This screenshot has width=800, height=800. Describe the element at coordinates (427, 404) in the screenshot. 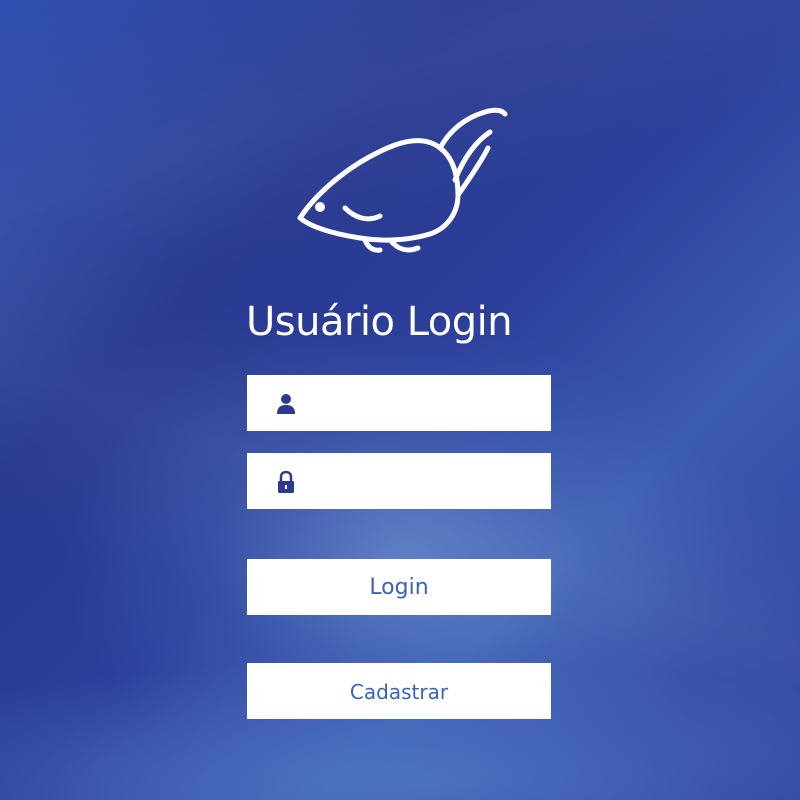

I see `username-input` at that location.